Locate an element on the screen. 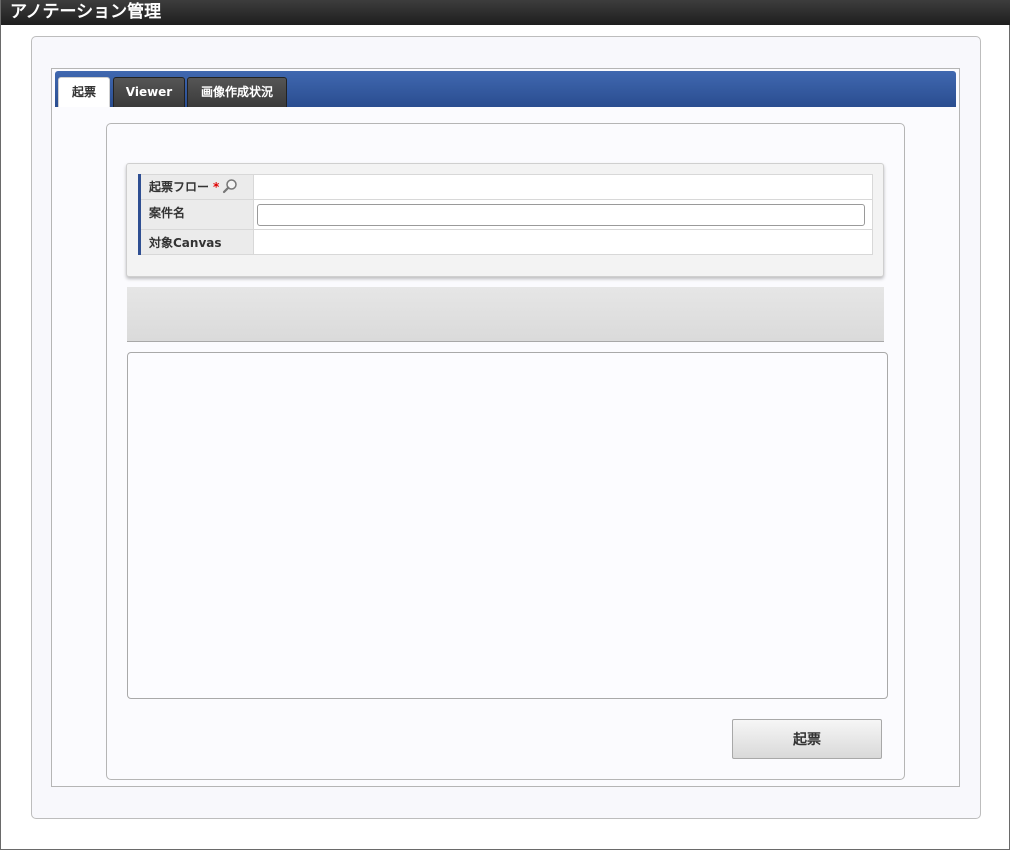  search-icon is located at coordinates (230, 187).